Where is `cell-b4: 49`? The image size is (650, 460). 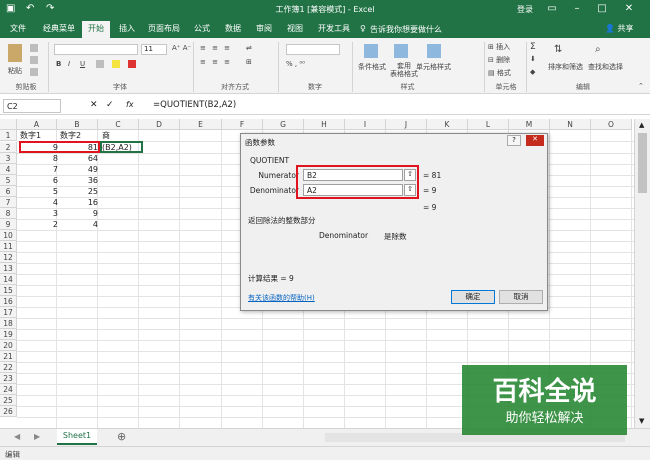 cell-b4: 49 is located at coordinates (79, 169).